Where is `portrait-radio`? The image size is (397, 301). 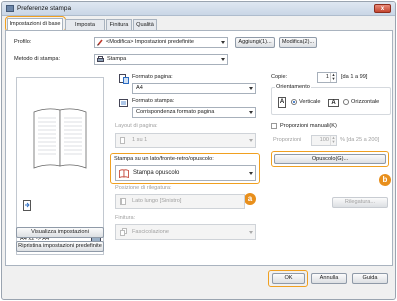
portrait-radio is located at coordinates (294, 102).